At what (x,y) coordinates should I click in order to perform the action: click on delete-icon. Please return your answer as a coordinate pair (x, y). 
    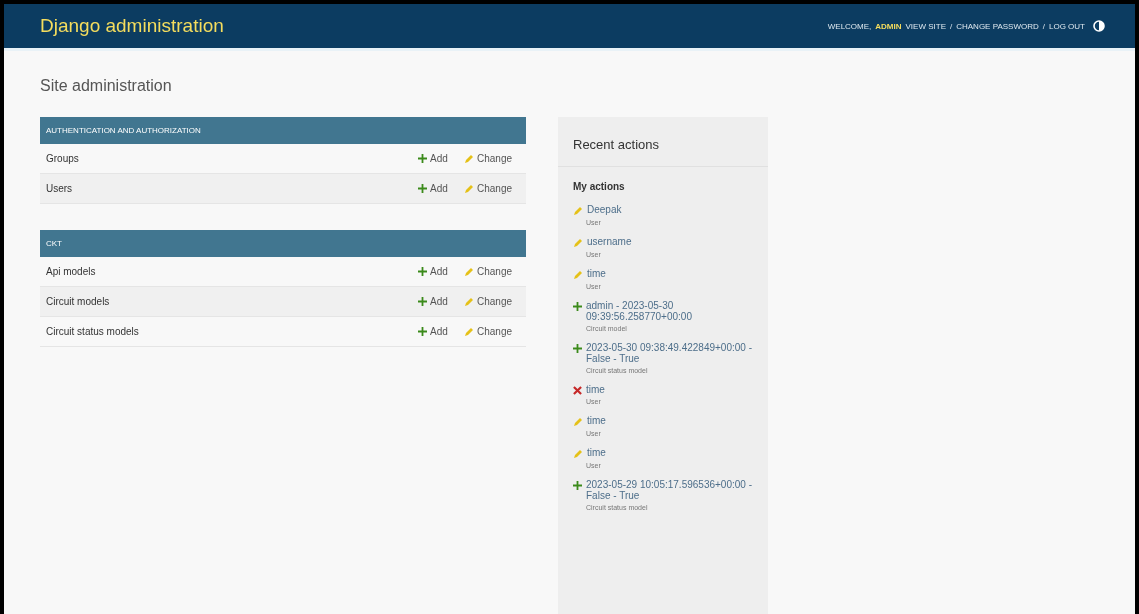
    Looking at the image, I should click on (577, 390).